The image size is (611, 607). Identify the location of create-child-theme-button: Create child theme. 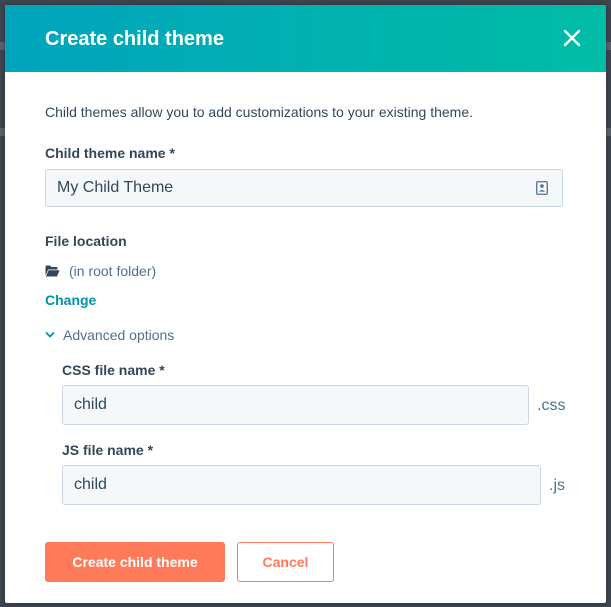
(135, 562).